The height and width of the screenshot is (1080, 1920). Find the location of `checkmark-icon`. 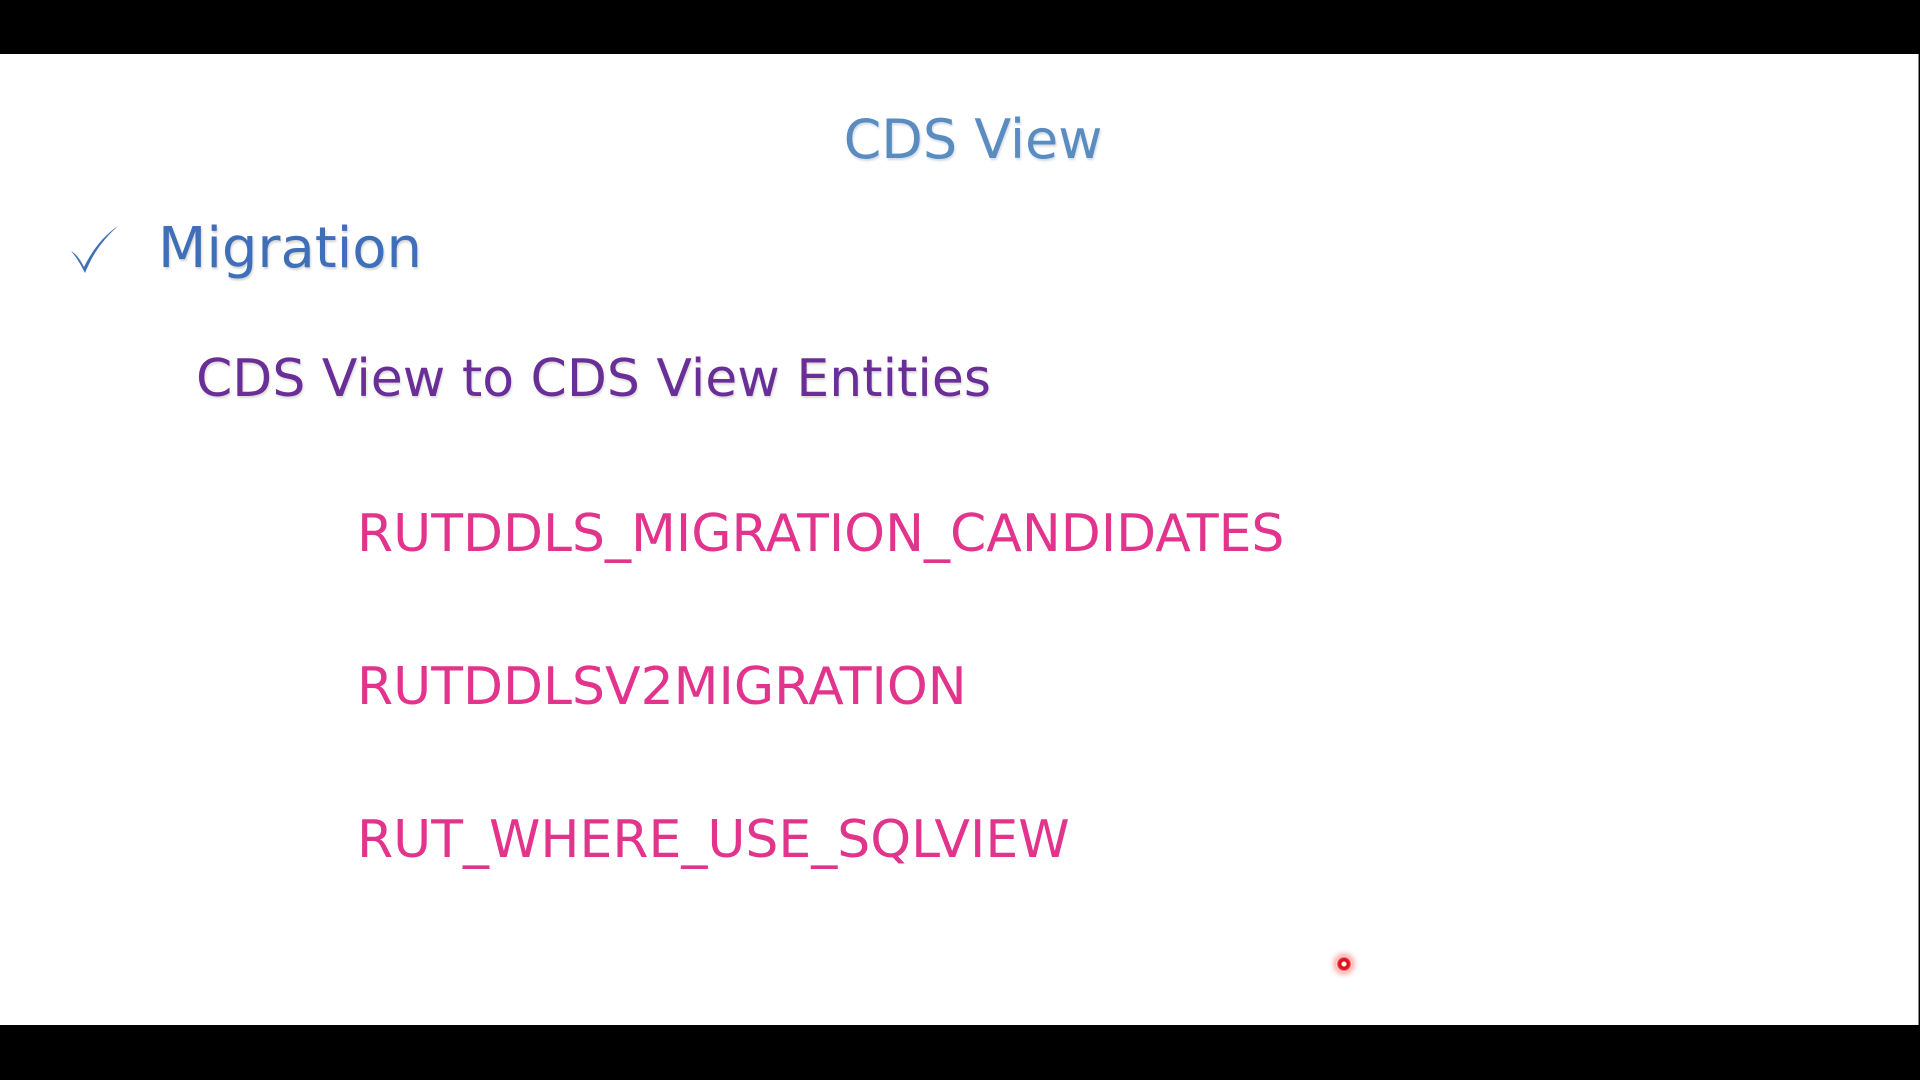

checkmark-icon is located at coordinates (94, 249).